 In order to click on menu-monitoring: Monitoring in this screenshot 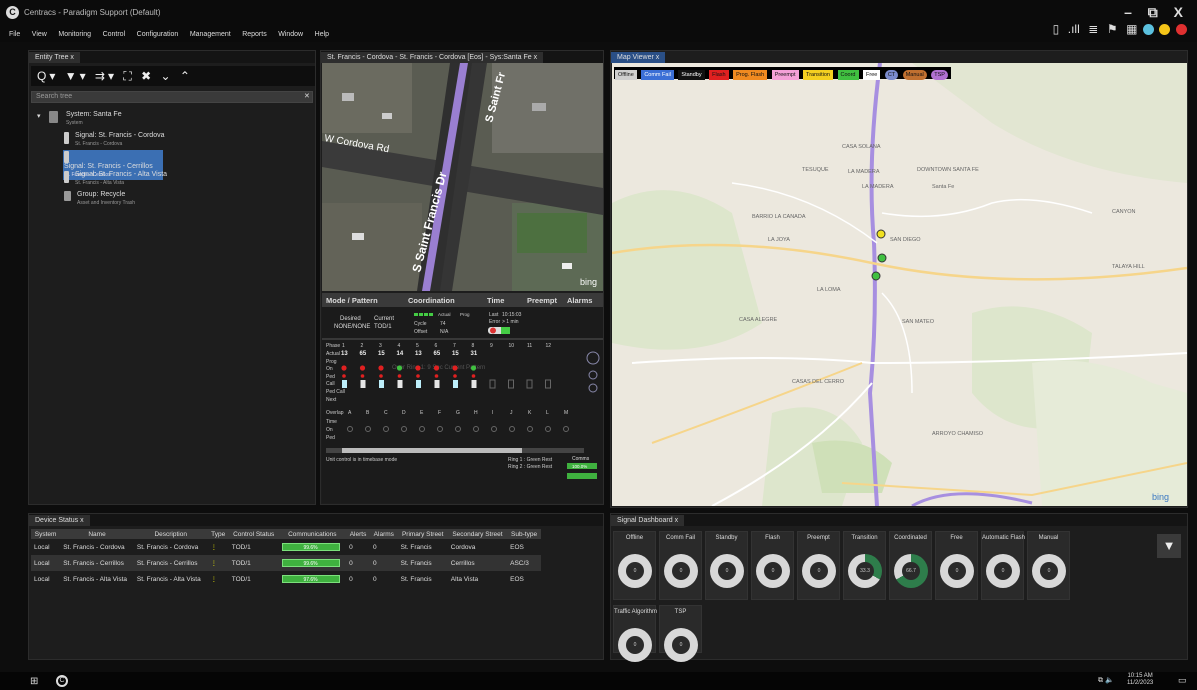, I will do `click(74, 35)`.